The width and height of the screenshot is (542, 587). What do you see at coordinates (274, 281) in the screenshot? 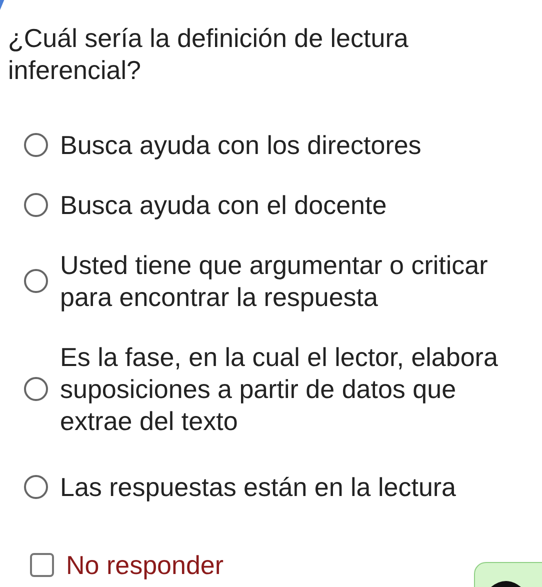
I see `option-label: Usted tiene que argumentar o criticar para encontrar la respuesta` at bounding box center [274, 281].